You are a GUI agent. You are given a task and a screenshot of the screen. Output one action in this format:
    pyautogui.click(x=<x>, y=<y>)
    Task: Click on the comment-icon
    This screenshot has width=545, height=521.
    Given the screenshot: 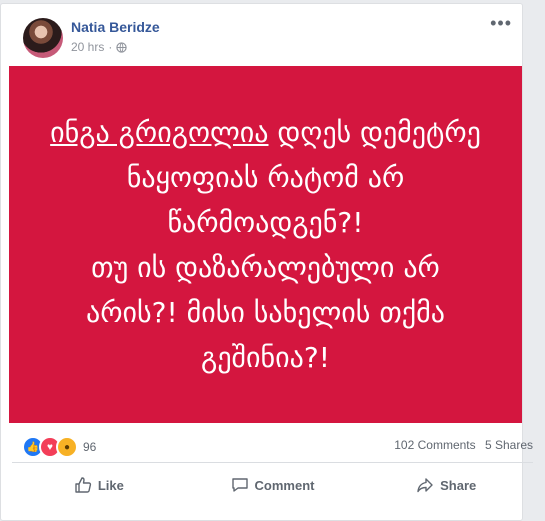 What is the action you would take?
    pyautogui.click(x=239, y=485)
    